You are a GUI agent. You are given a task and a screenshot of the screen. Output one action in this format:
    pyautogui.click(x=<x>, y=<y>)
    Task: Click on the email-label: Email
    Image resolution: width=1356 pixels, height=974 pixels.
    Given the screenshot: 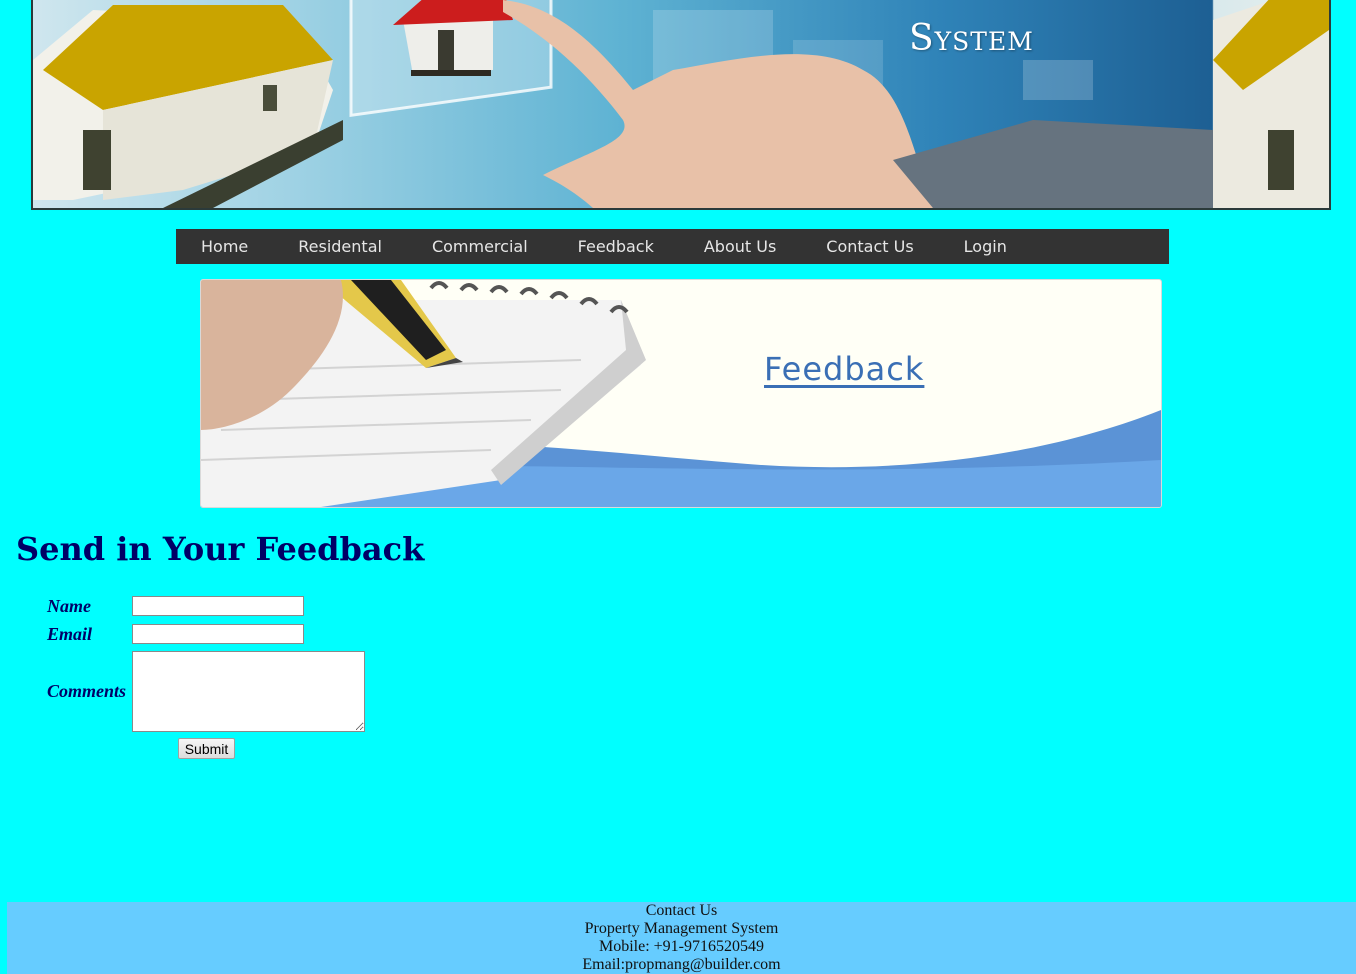 What is the action you would take?
    pyautogui.click(x=70, y=634)
    